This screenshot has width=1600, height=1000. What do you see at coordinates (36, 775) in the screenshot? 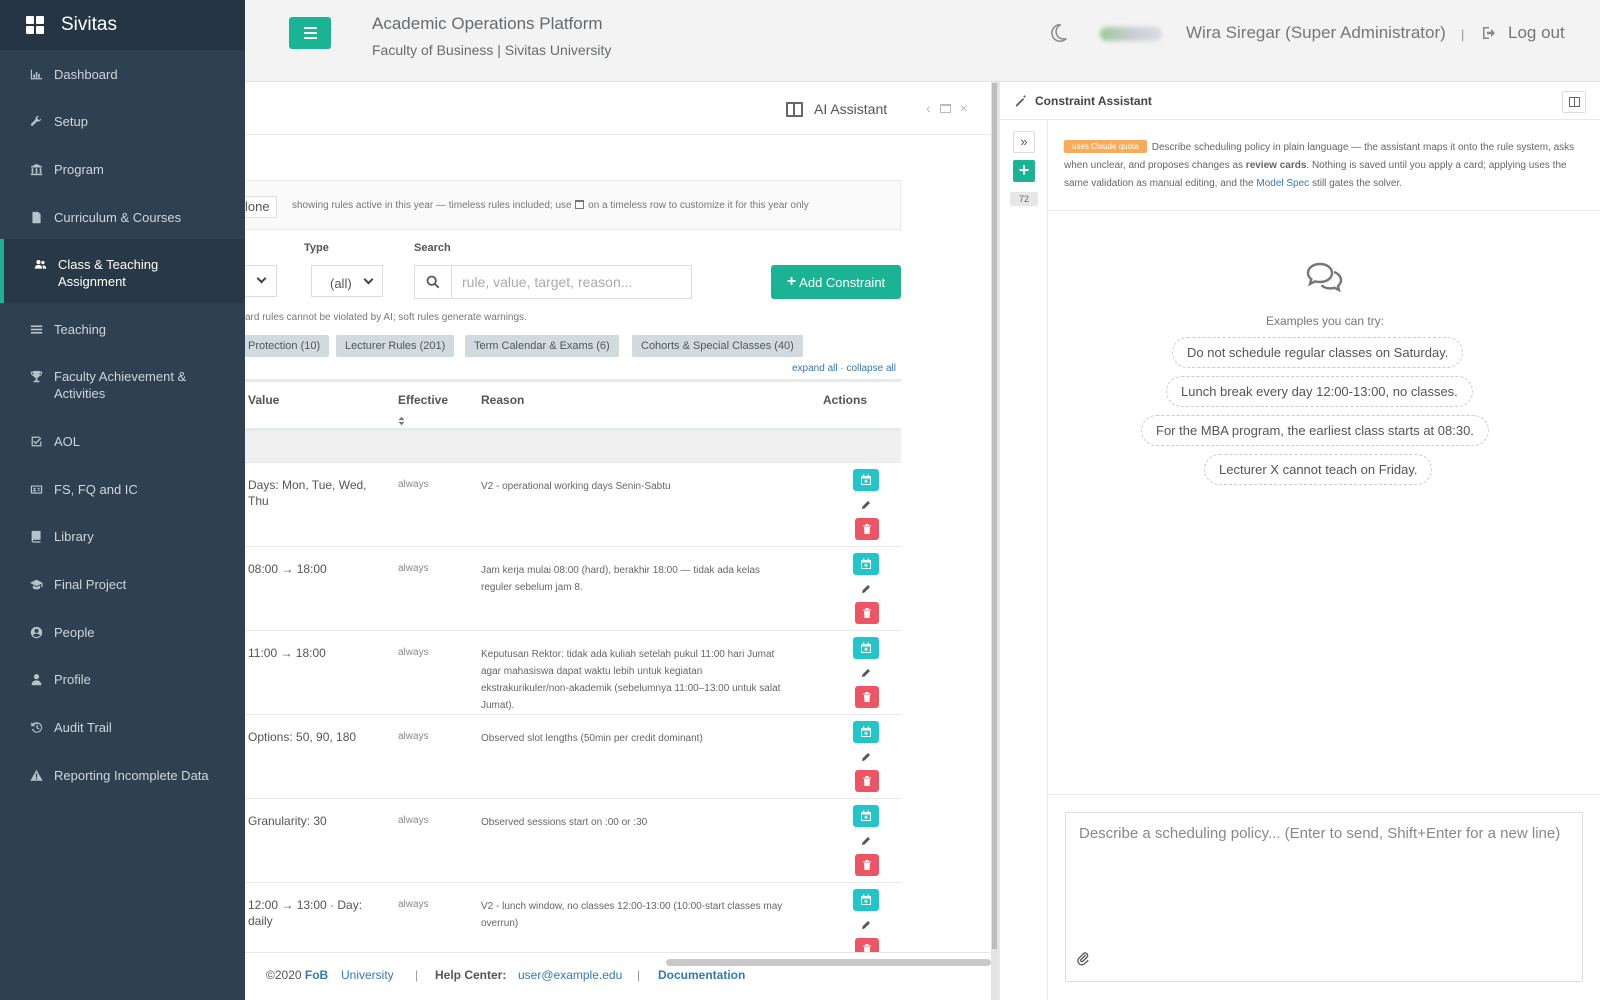
I see `warning-icon` at bounding box center [36, 775].